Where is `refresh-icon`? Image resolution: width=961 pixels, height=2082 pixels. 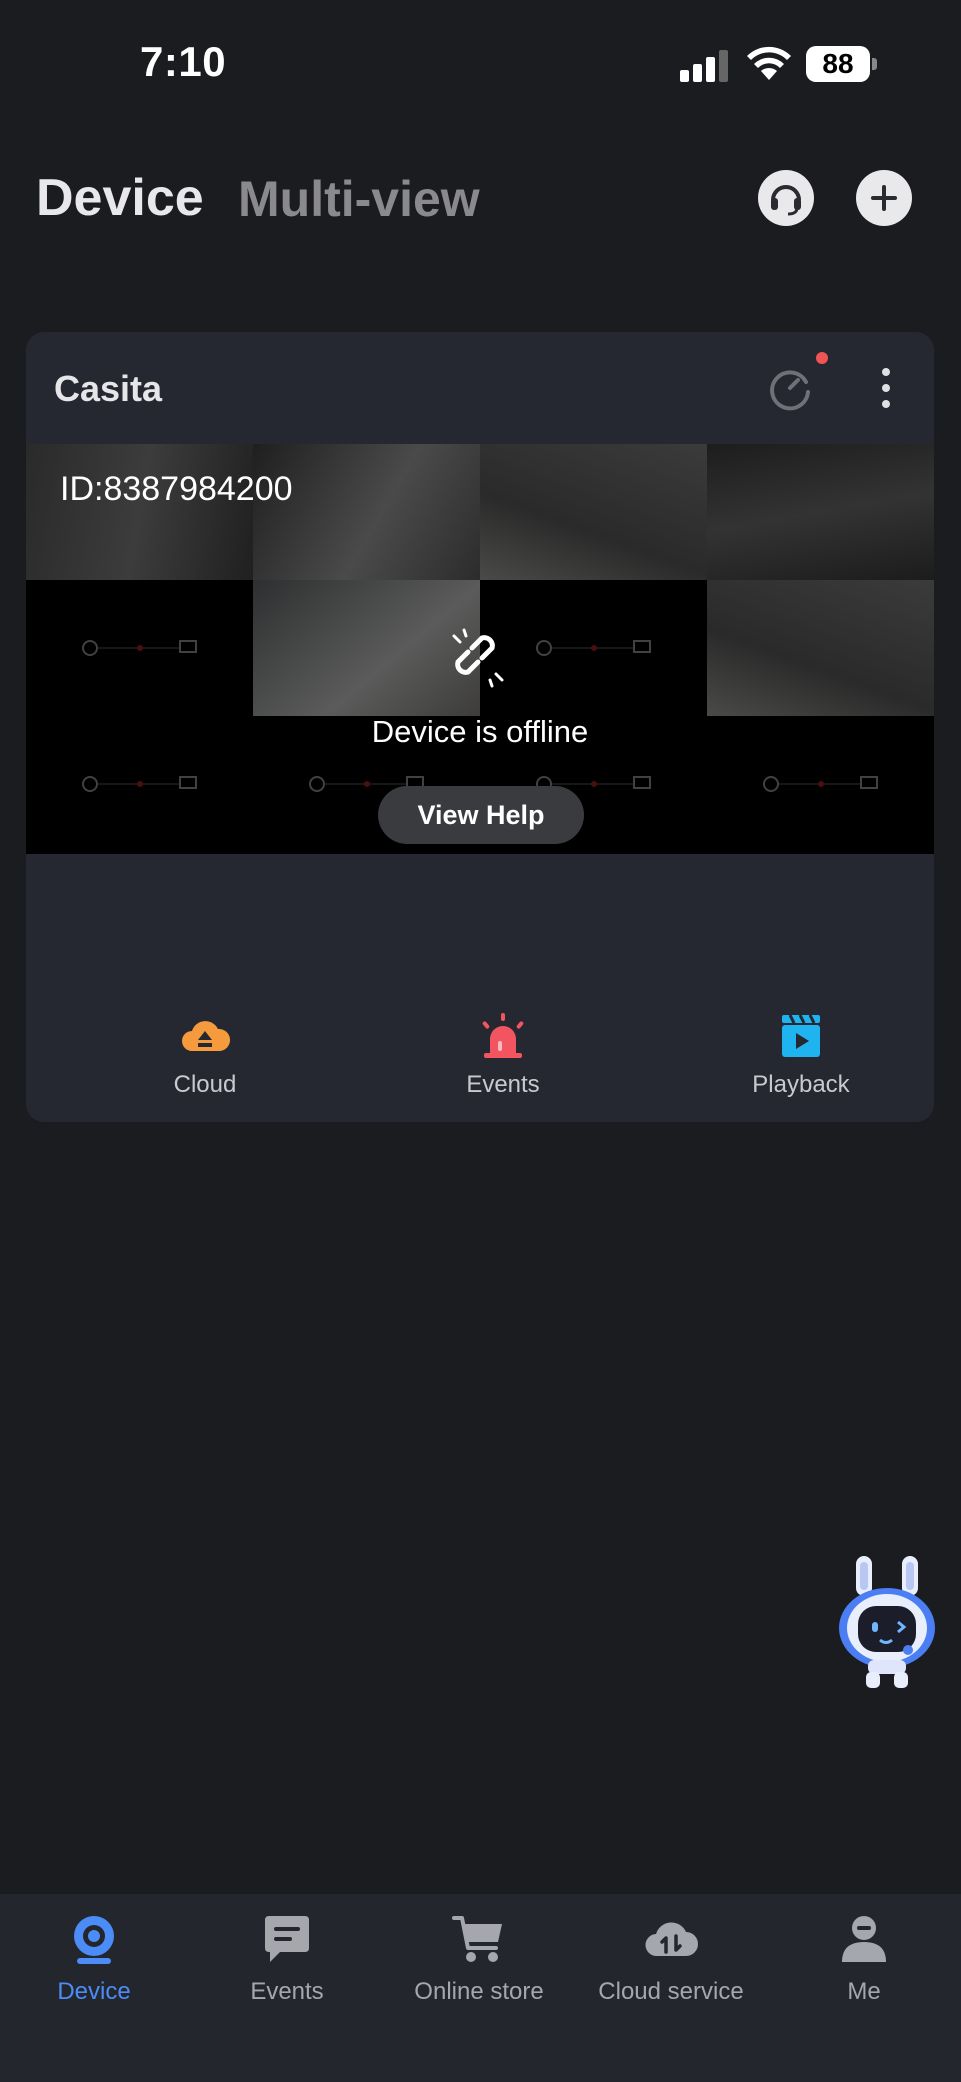 refresh-icon is located at coordinates (790, 388).